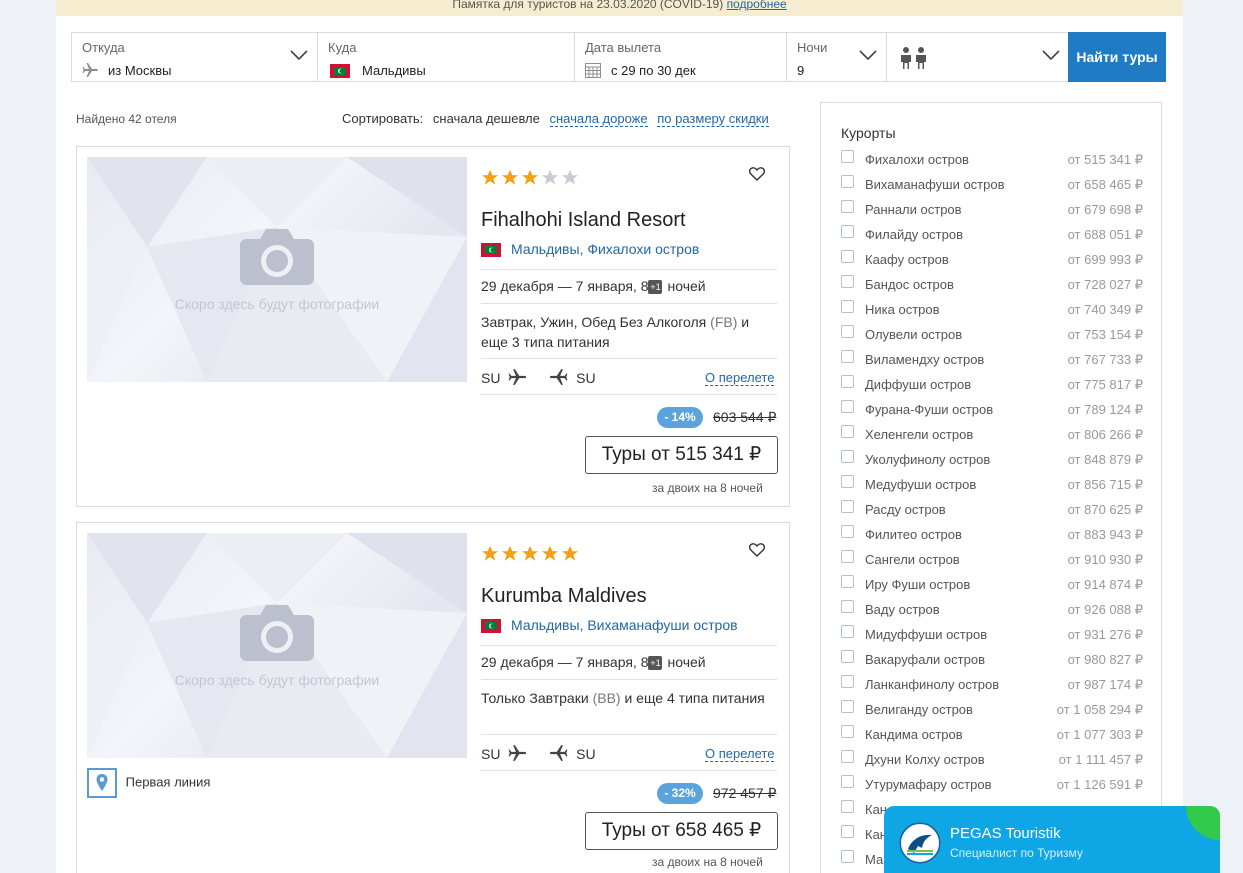 The height and width of the screenshot is (873, 1243). Describe the element at coordinates (992, 410) in the screenshot. I see `resort-filter-item: Фурана-Фуши остров от 789 124 ₽` at that location.